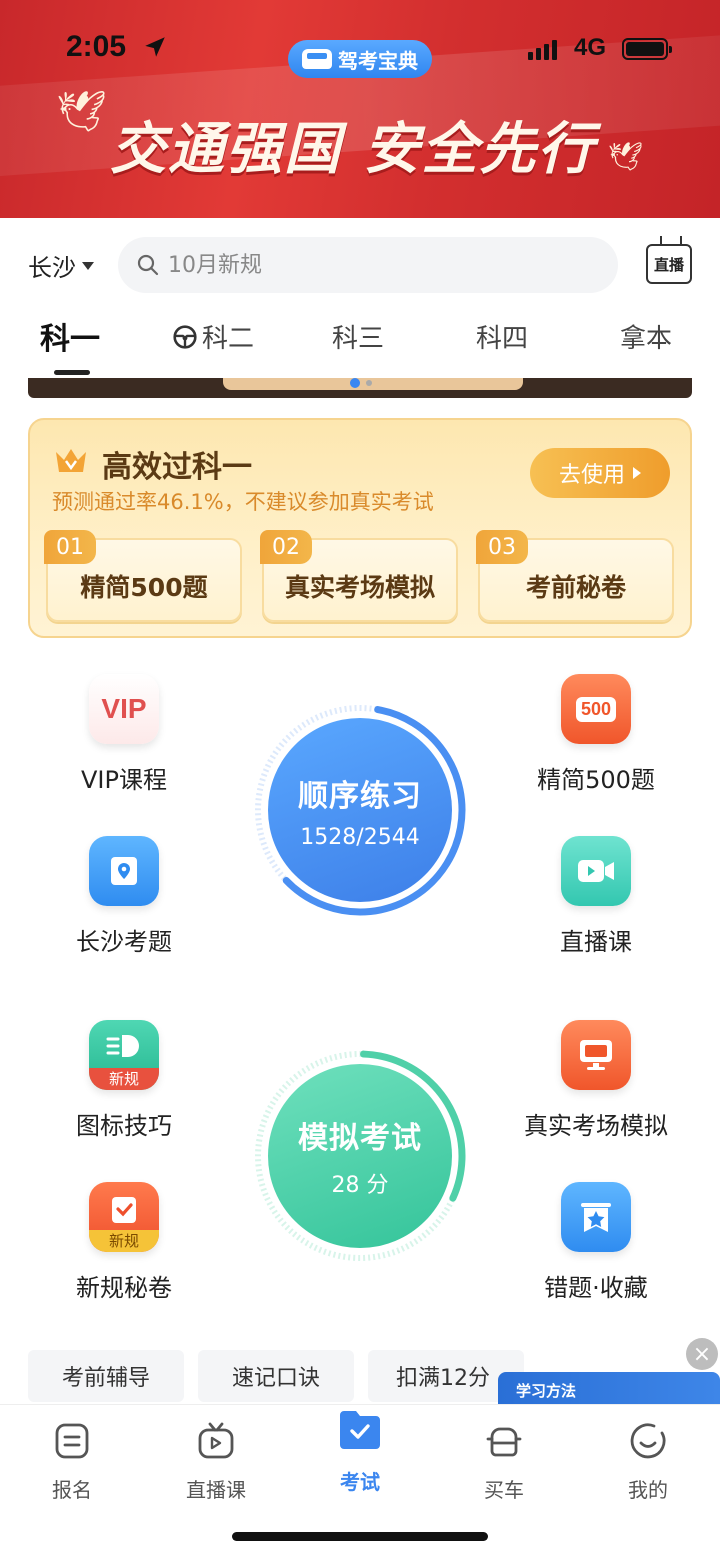 The width and height of the screenshot is (720, 1558). Describe the element at coordinates (52, 268) in the screenshot. I see `city-label: 长沙` at that location.